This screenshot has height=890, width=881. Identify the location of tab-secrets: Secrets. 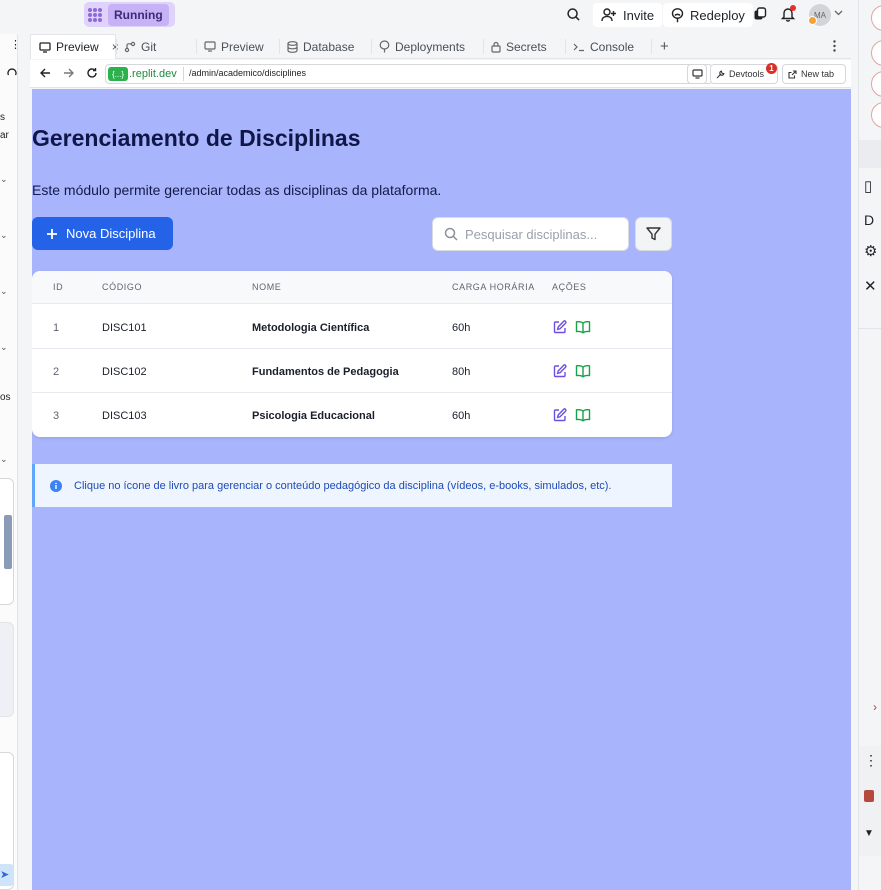
(524, 46).